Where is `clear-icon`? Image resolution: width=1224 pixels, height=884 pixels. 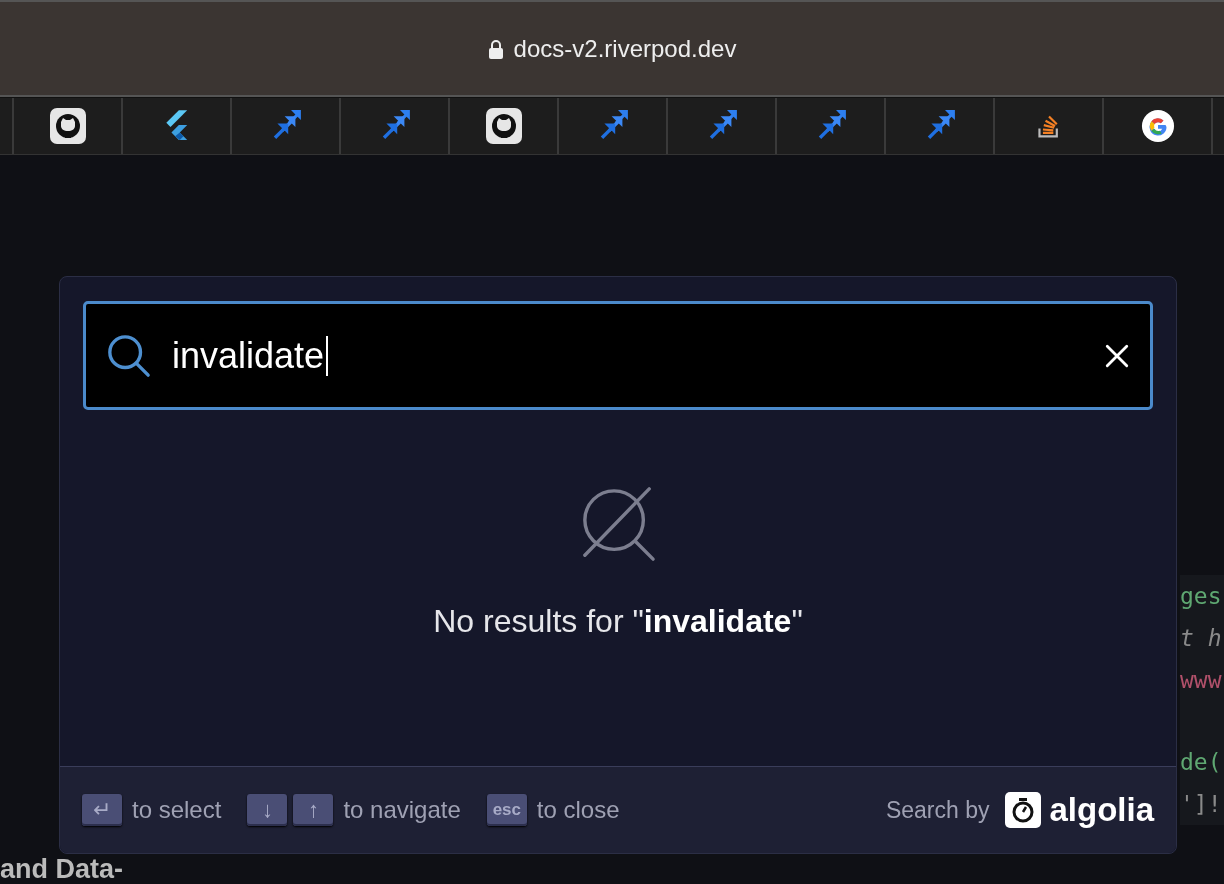 clear-icon is located at coordinates (1117, 355).